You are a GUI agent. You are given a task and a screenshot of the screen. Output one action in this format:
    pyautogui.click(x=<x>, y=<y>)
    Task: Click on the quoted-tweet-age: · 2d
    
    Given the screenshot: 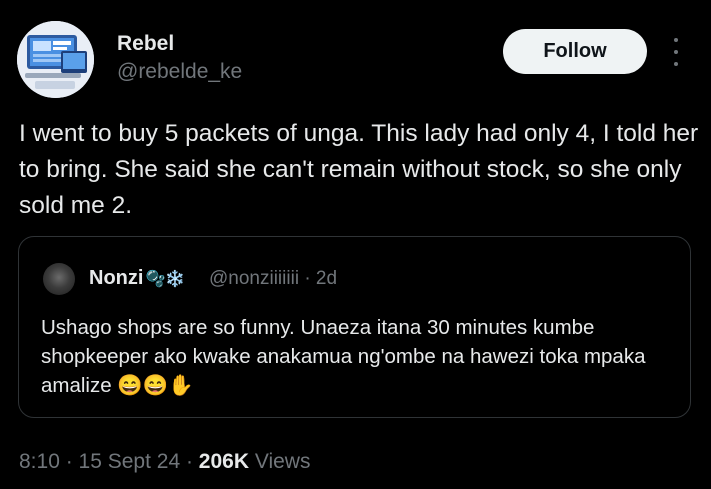 What is the action you would take?
    pyautogui.click(x=321, y=278)
    